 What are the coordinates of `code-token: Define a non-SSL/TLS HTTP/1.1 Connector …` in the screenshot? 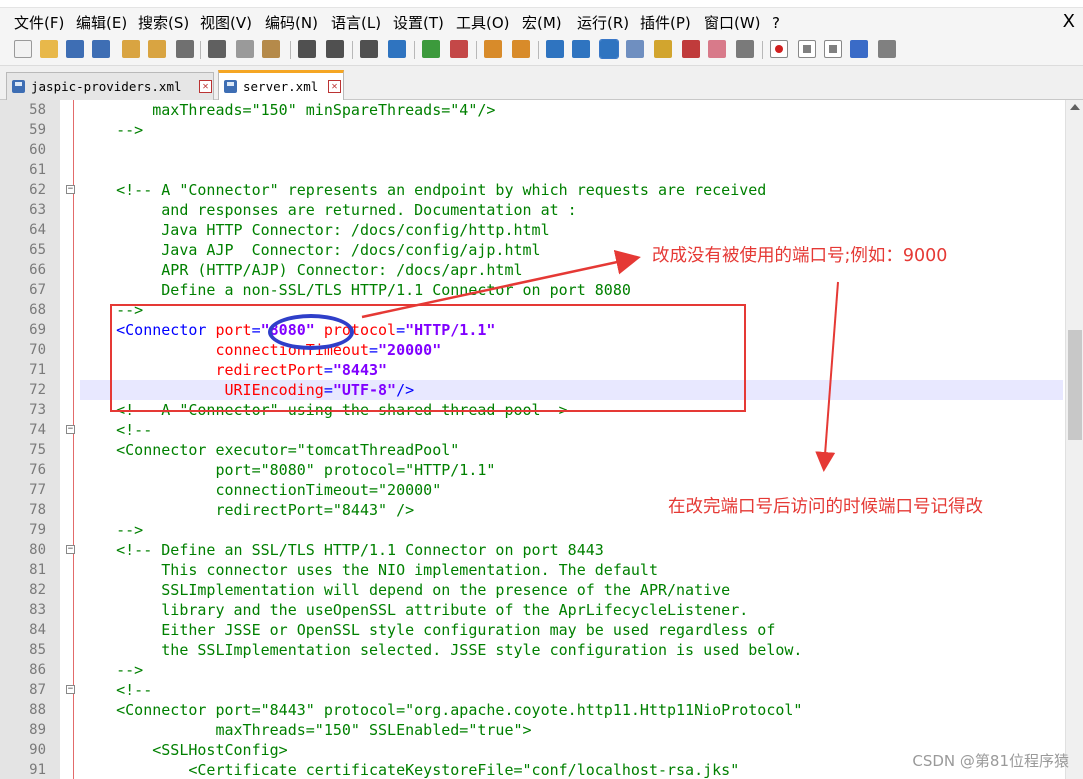 It's located at (355, 290).